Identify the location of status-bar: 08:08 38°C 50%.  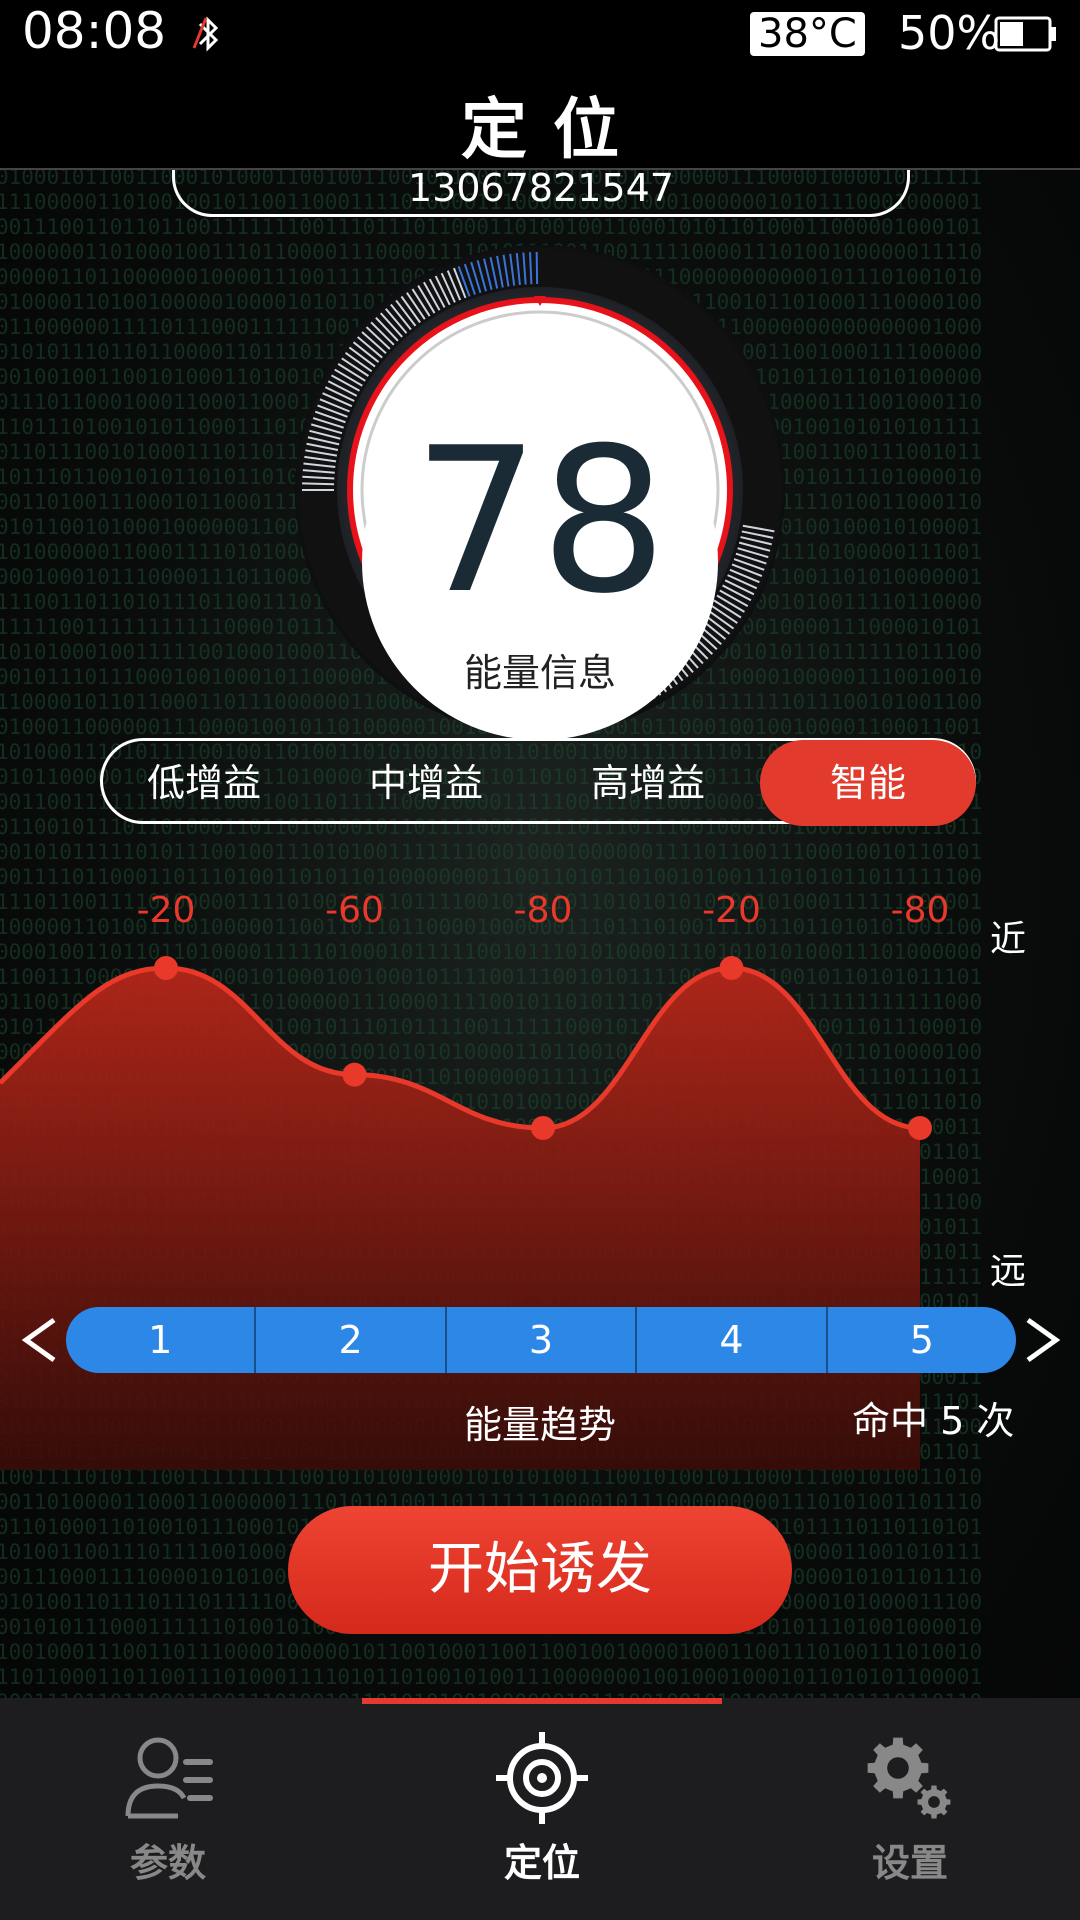
(540, 35).